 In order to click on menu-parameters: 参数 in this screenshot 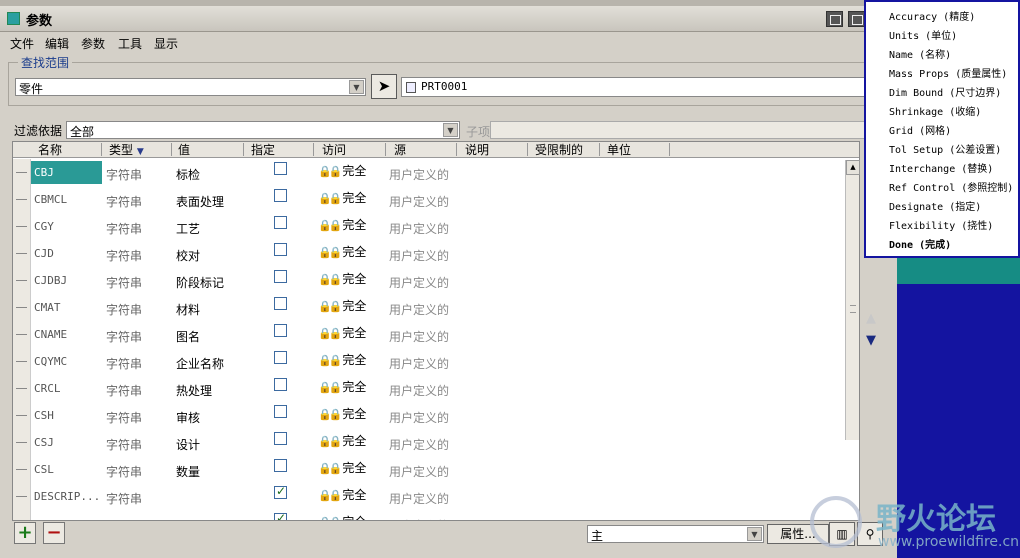, I will do `click(93, 43)`.